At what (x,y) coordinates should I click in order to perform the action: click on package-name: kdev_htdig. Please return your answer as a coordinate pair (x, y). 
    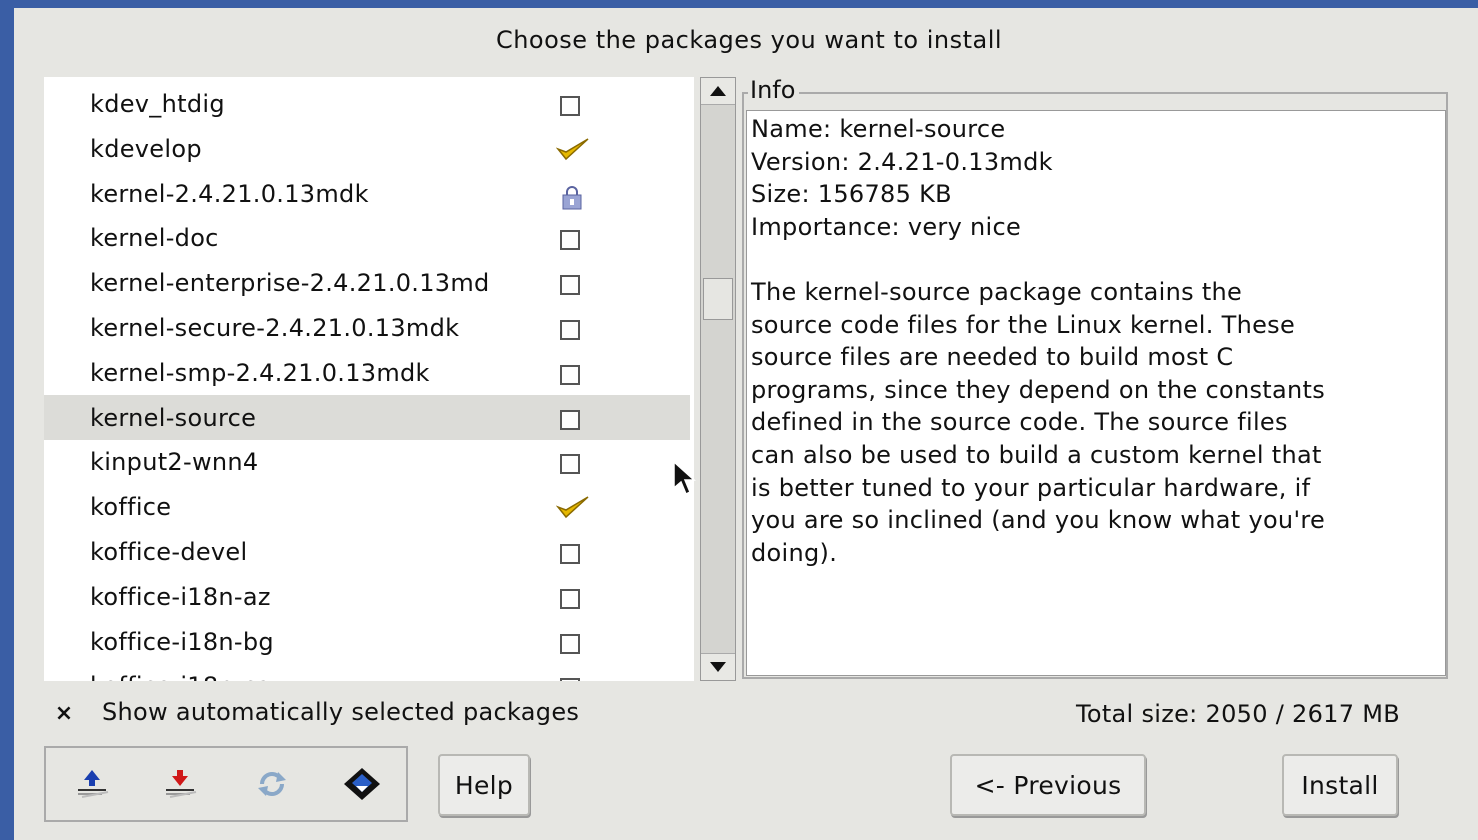
    Looking at the image, I should click on (157, 104).